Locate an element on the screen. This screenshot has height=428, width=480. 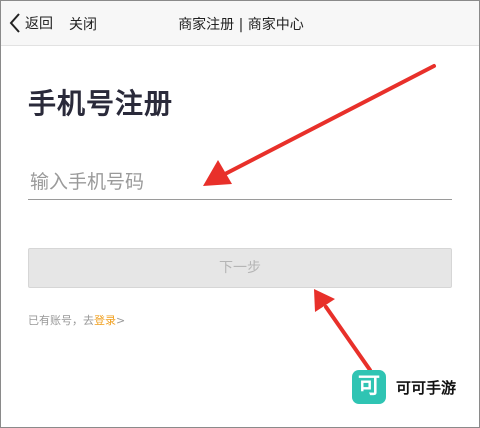
page-title: 手机号注册 is located at coordinates (101, 103).